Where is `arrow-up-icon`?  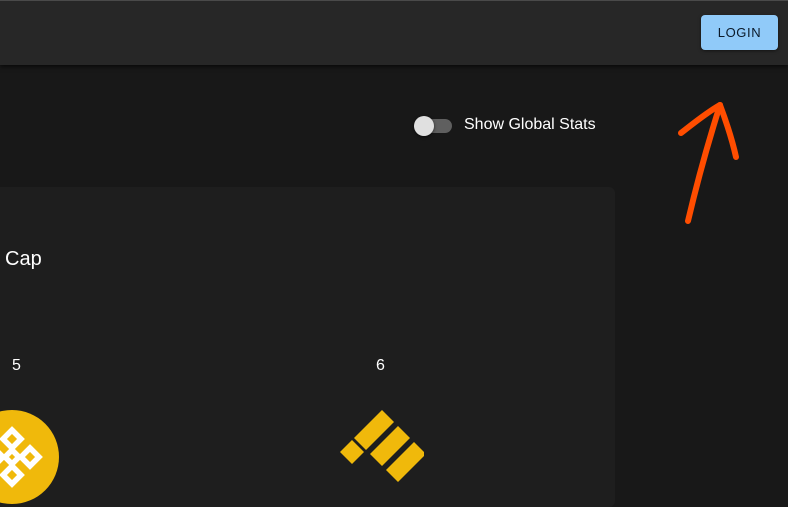 arrow-up-icon is located at coordinates (708, 163).